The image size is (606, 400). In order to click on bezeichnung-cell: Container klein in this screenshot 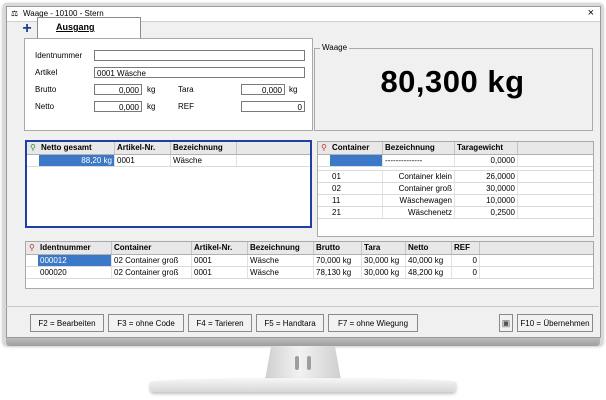, I will do `click(419, 176)`.